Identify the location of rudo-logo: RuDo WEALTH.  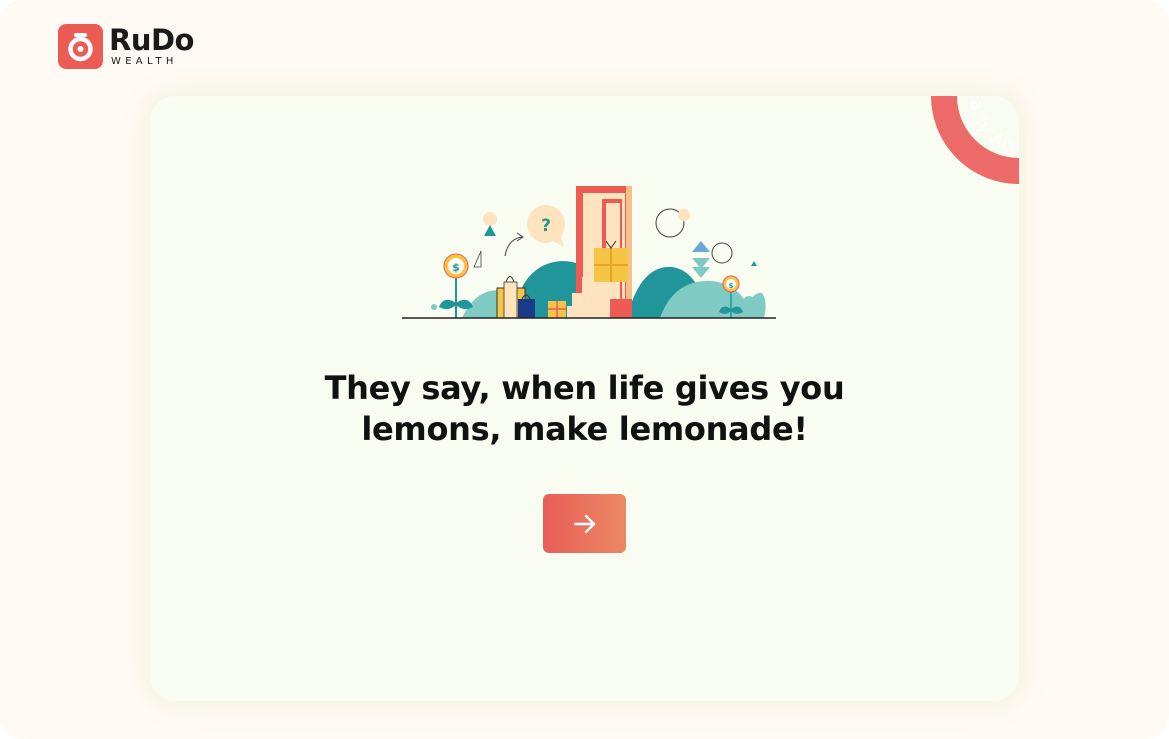
(126, 46).